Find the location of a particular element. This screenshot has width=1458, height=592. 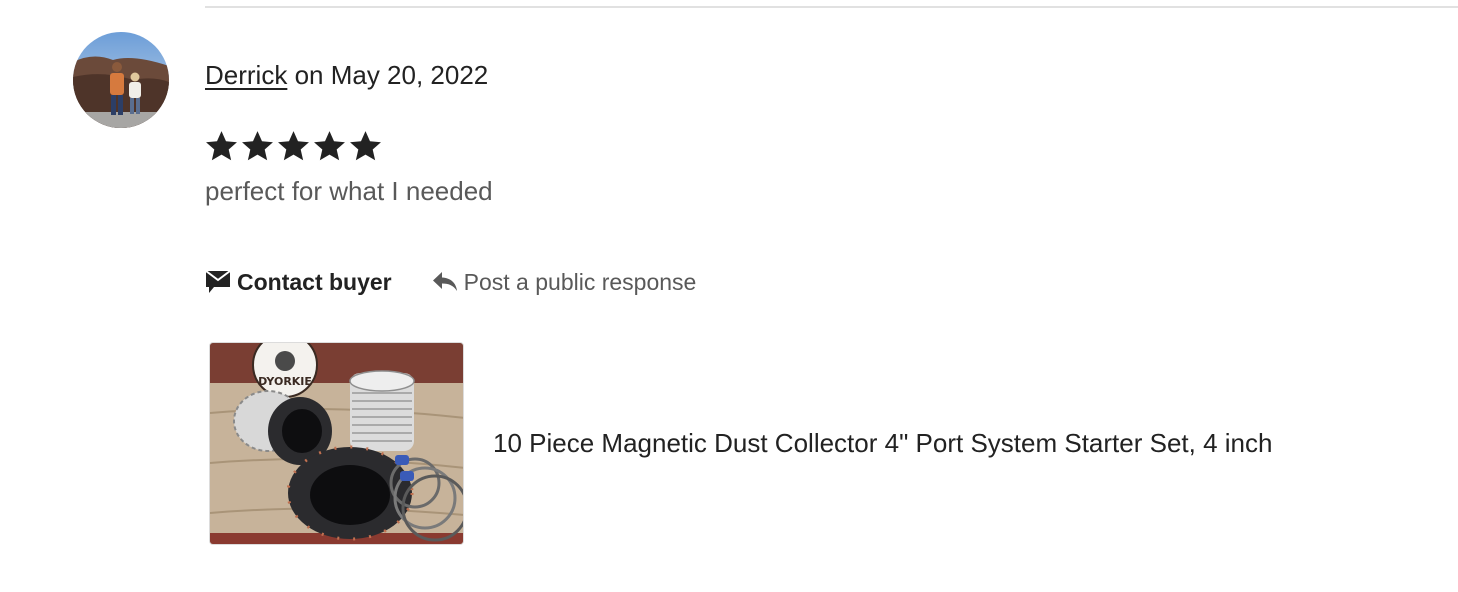

star-rating is located at coordinates (293, 146).